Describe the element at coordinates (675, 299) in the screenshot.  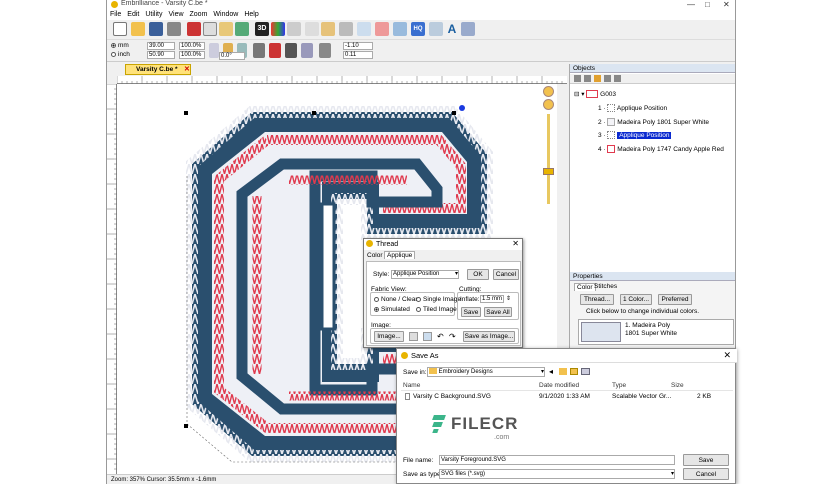
I see `preferred-button: Preferred` at that location.